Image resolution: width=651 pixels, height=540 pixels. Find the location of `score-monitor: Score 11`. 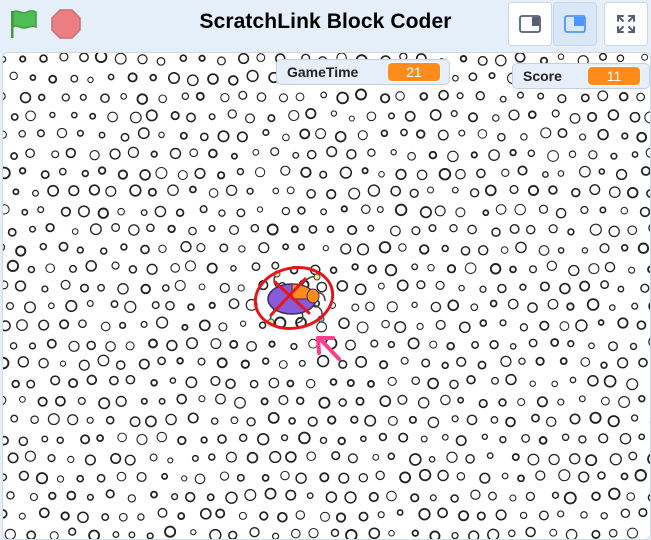

score-monitor: Score 11 is located at coordinates (581, 76).